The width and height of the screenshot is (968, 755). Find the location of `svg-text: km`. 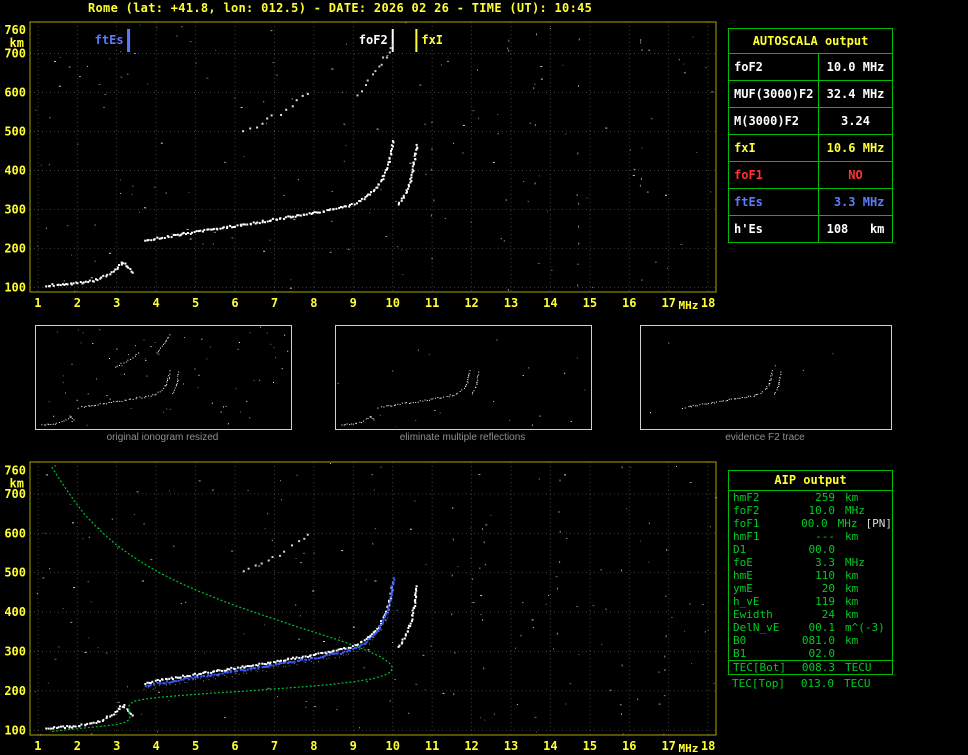

svg-text: km is located at coordinates (17, 483).